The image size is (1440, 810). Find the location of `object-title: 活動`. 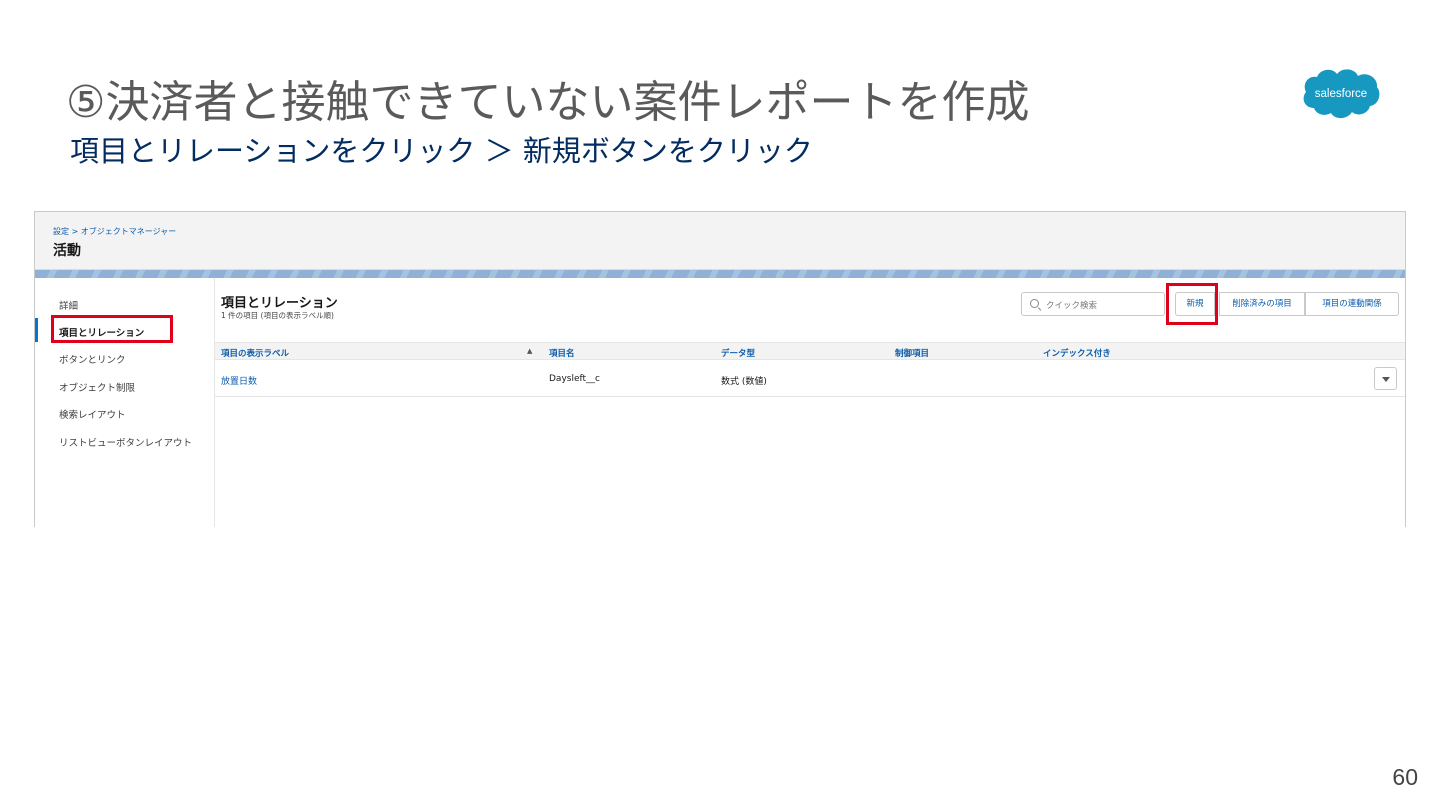

object-title: 活動 is located at coordinates (67, 251).